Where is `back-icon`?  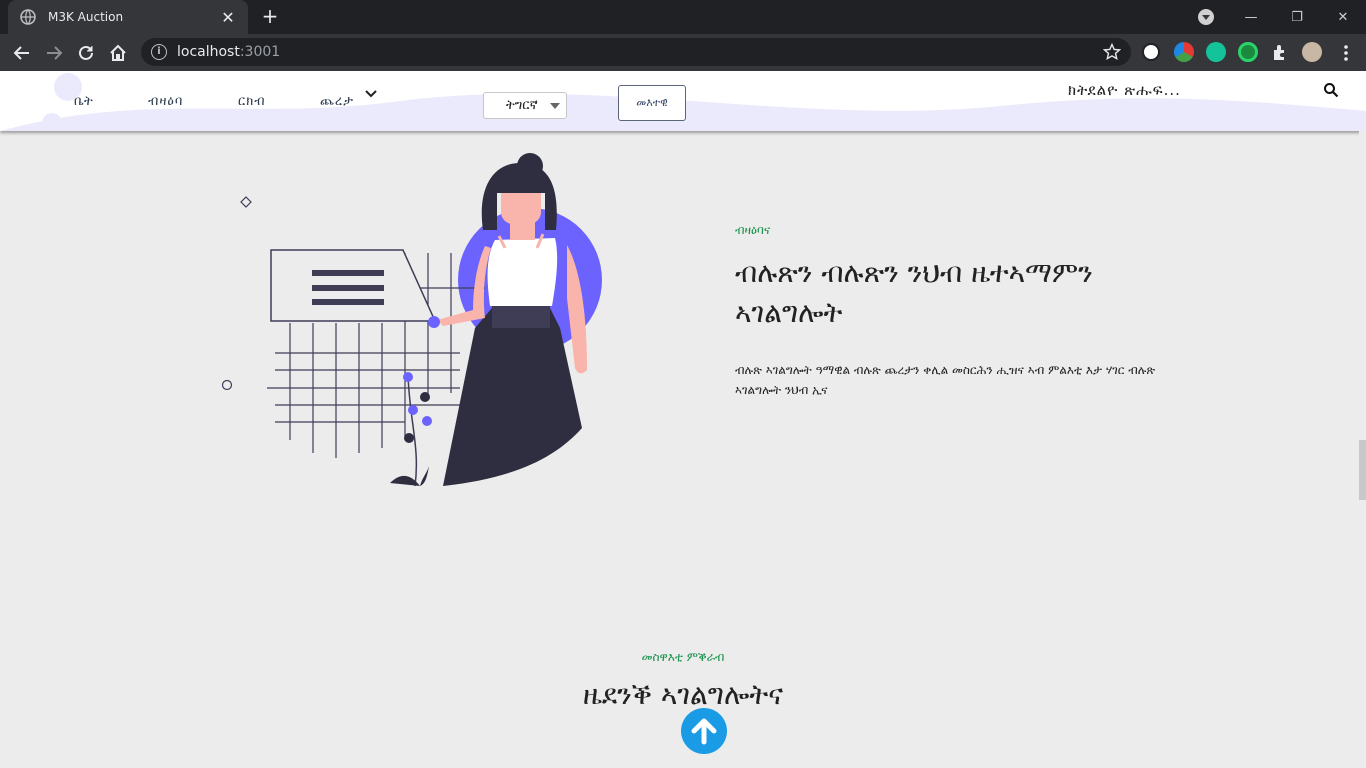
back-icon is located at coordinates (22, 53).